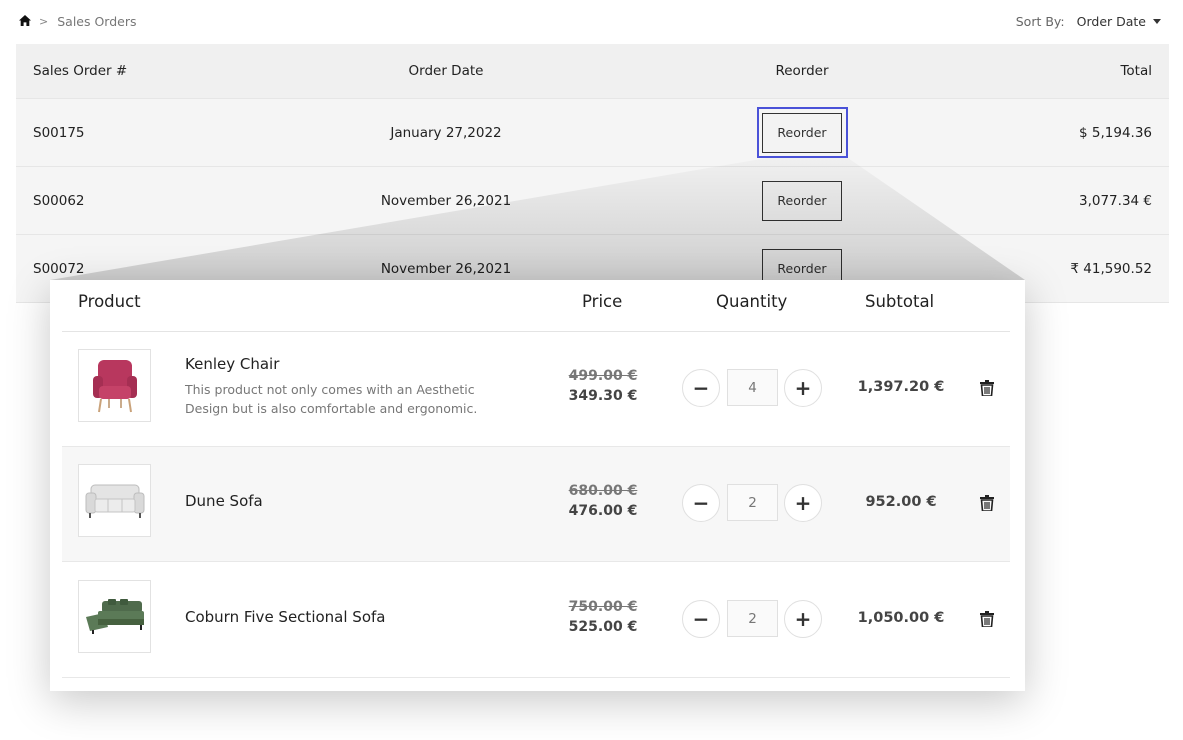 This screenshot has width=1183, height=740. What do you see at coordinates (536, 306) in the screenshot?
I see `cart-header: Product Price Quantity Subtotal` at bounding box center [536, 306].